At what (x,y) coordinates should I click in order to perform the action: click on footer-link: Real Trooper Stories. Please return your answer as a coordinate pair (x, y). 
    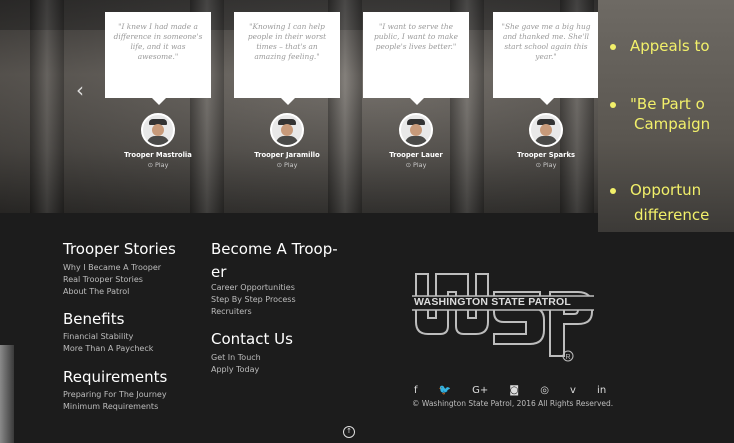
    Looking at the image, I should click on (119, 280).